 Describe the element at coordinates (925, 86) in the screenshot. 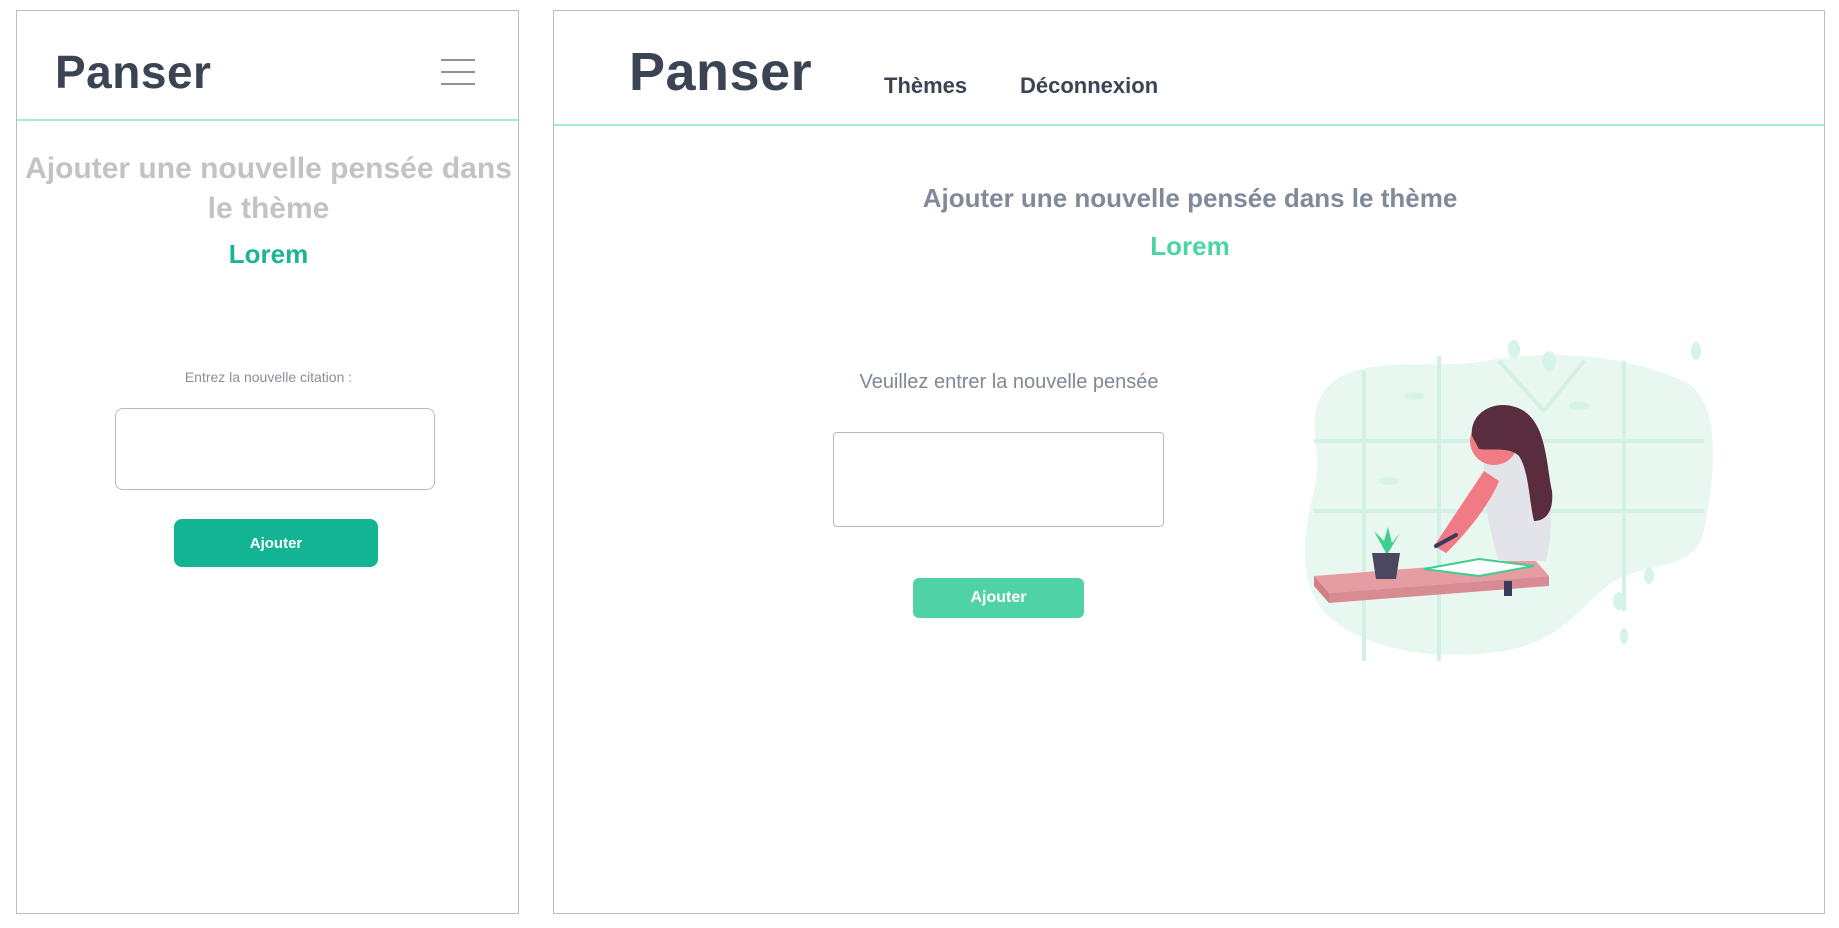

I see `nav-link-themes: Thèmes` at that location.